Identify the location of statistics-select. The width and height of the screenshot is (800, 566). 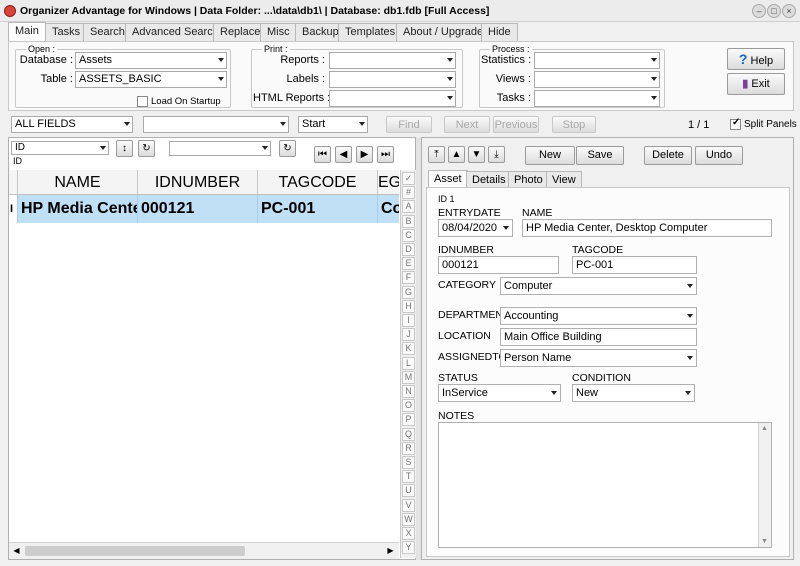
(597, 60).